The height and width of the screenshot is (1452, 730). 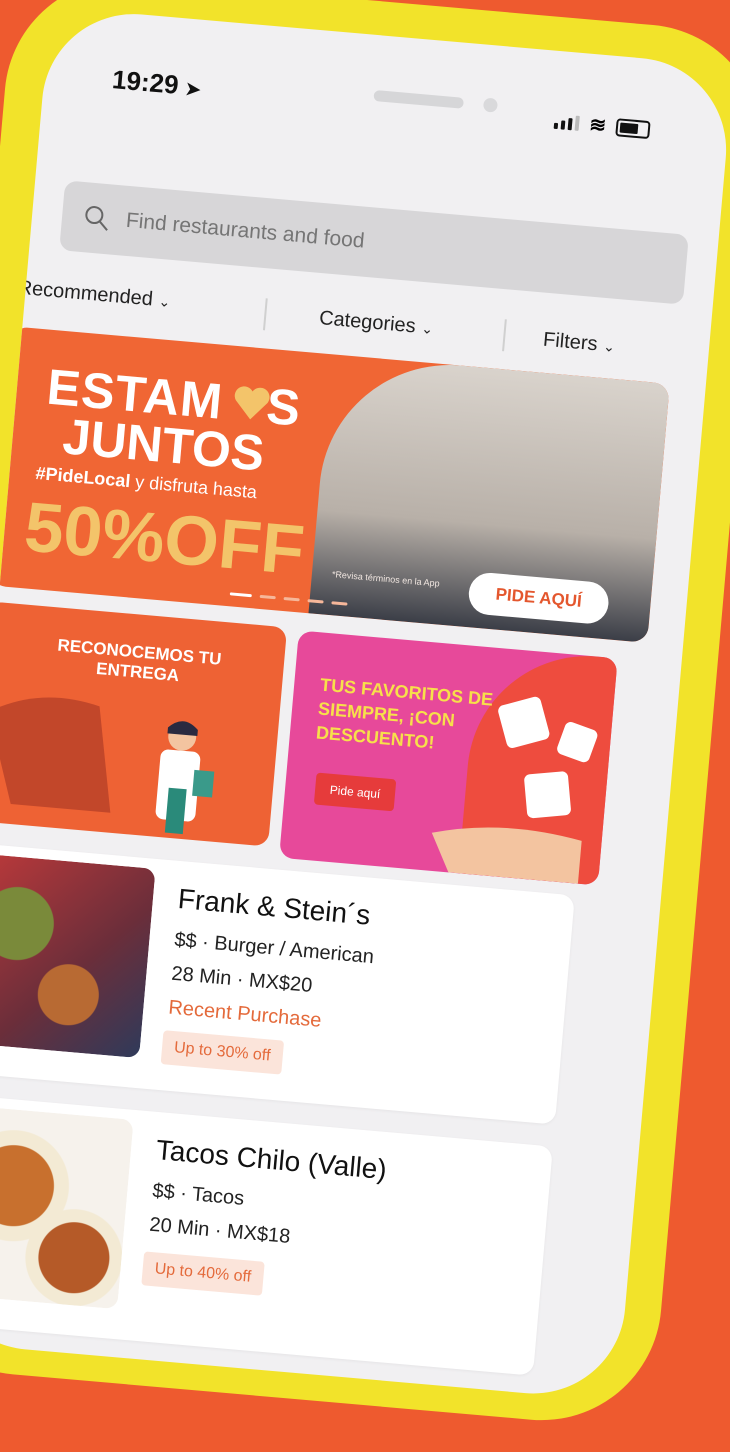 I want to click on search-bar, so click(x=374, y=242).